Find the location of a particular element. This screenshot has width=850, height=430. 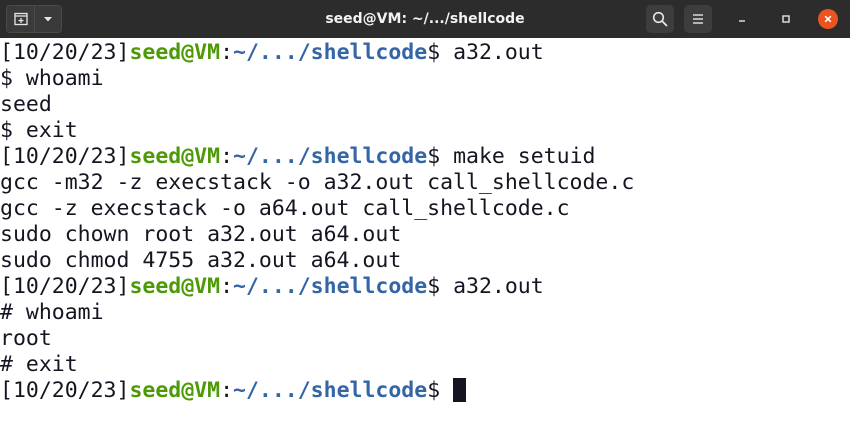

search-icon is located at coordinates (660, 19).